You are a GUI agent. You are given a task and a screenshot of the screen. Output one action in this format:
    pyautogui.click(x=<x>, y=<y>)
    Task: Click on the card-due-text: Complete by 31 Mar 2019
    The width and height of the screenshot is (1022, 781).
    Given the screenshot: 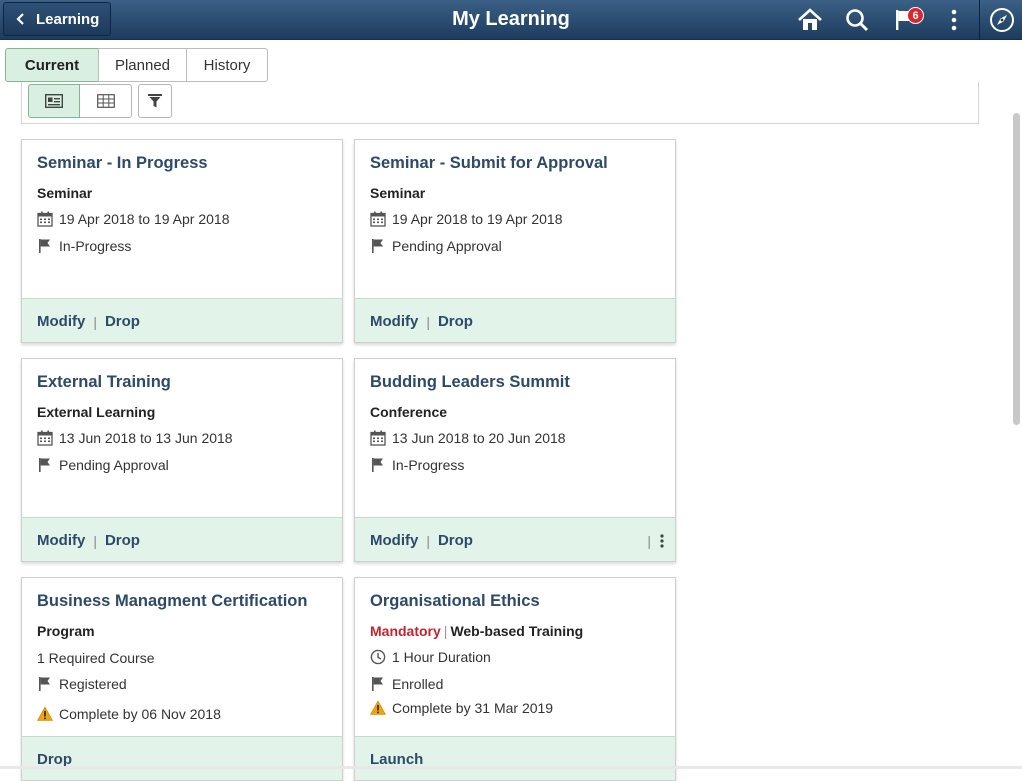 What is the action you would take?
    pyautogui.click(x=473, y=708)
    